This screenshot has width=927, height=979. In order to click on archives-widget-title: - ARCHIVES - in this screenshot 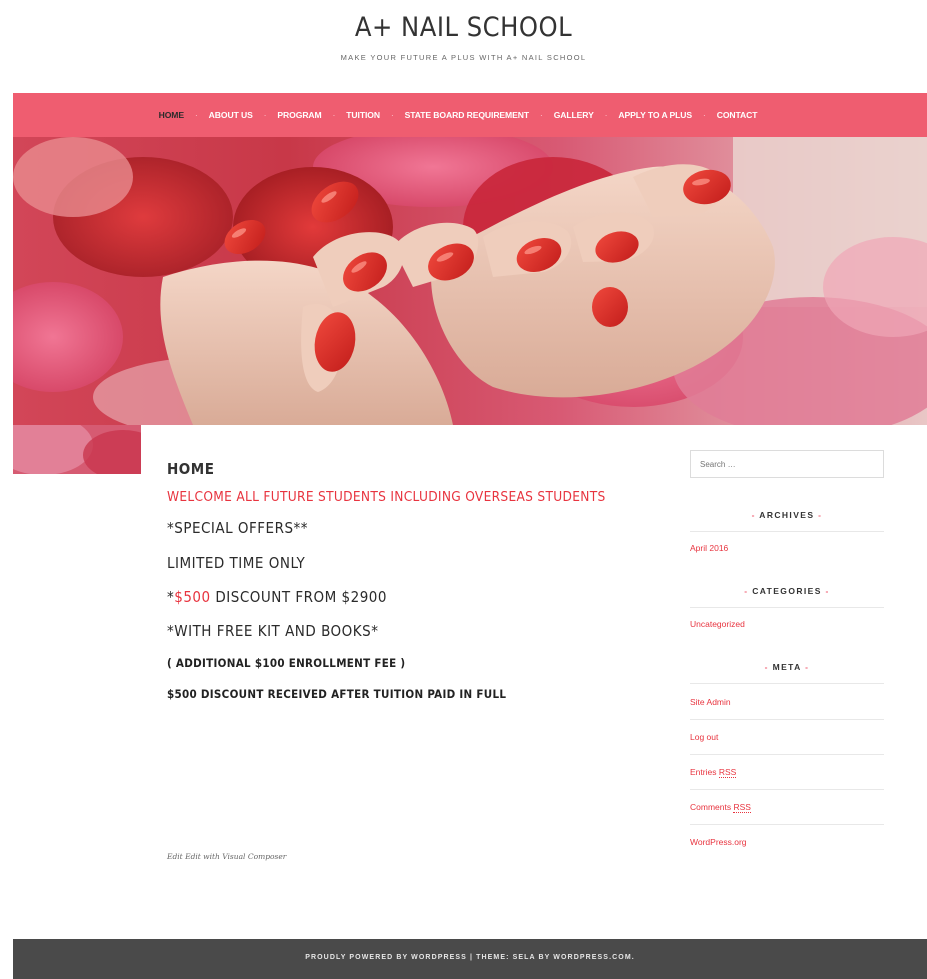, I will do `click(787, 515)`.